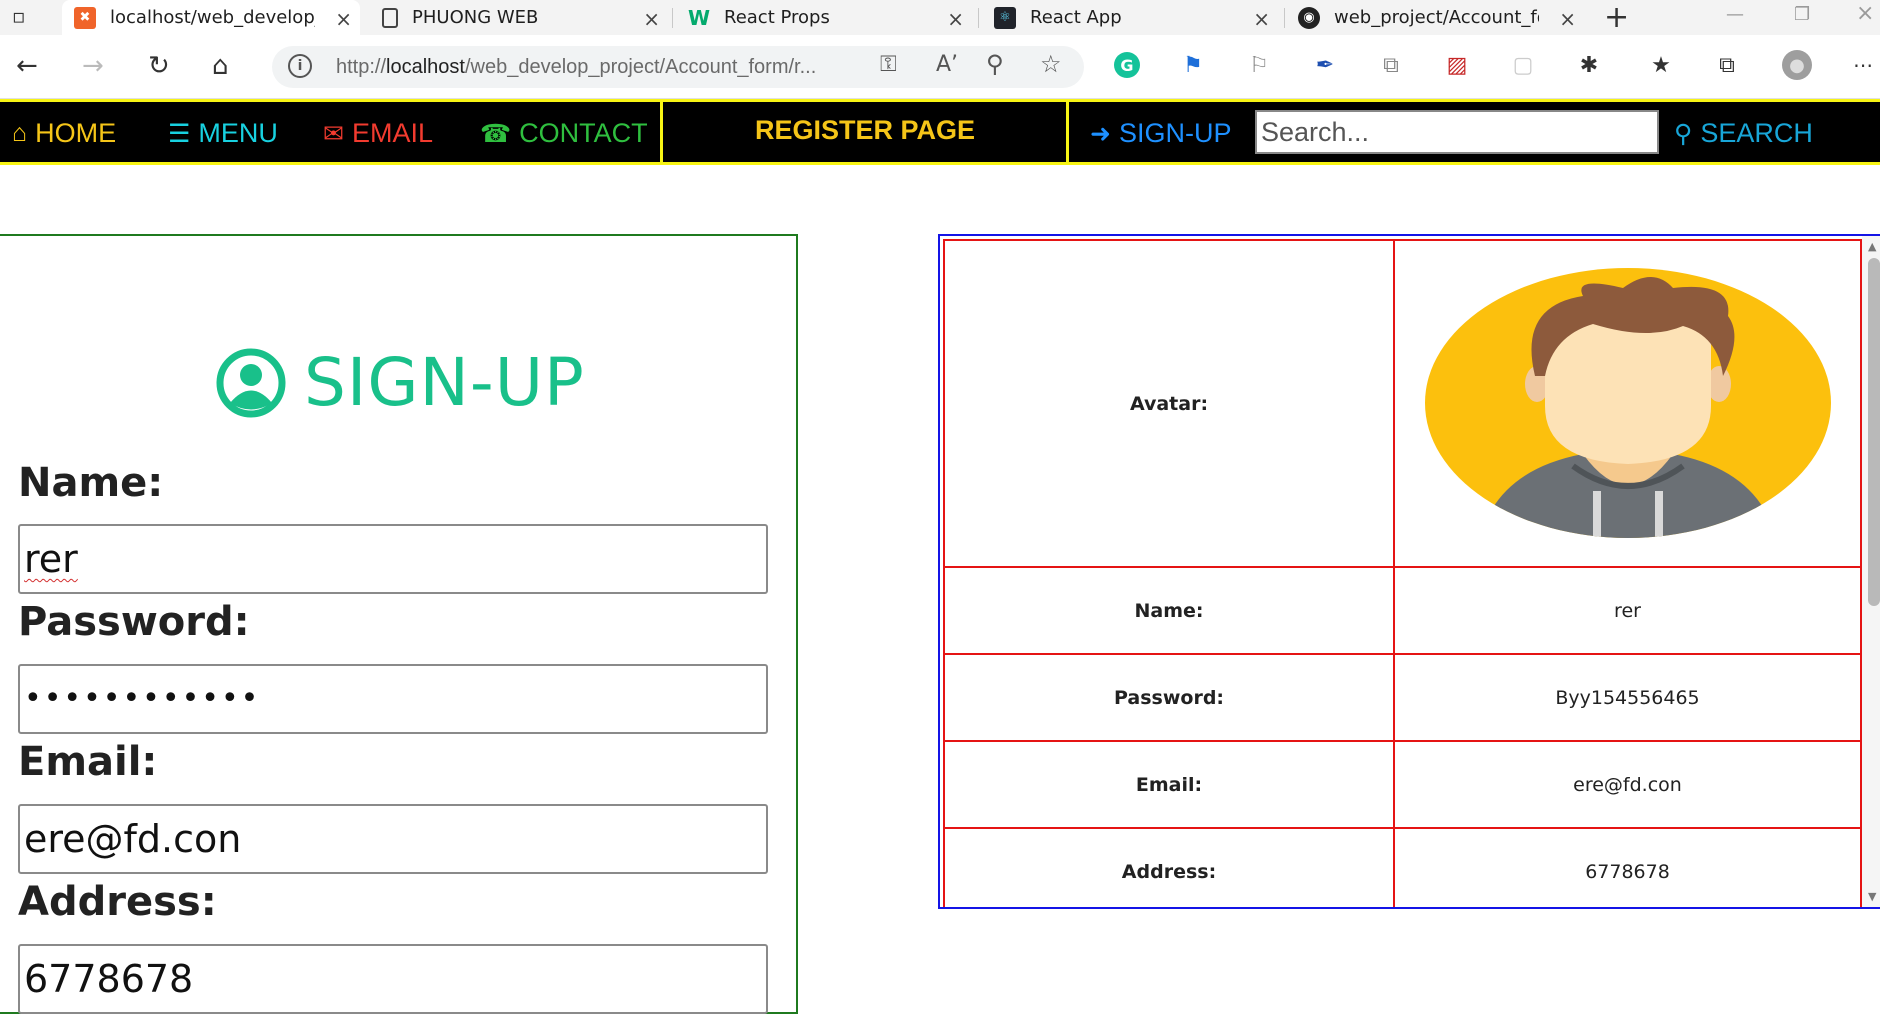 The height and width of the screenshot is (1014, 1880). I want to click on tab-2: PHUONG WEB ×, so click(520, 17).